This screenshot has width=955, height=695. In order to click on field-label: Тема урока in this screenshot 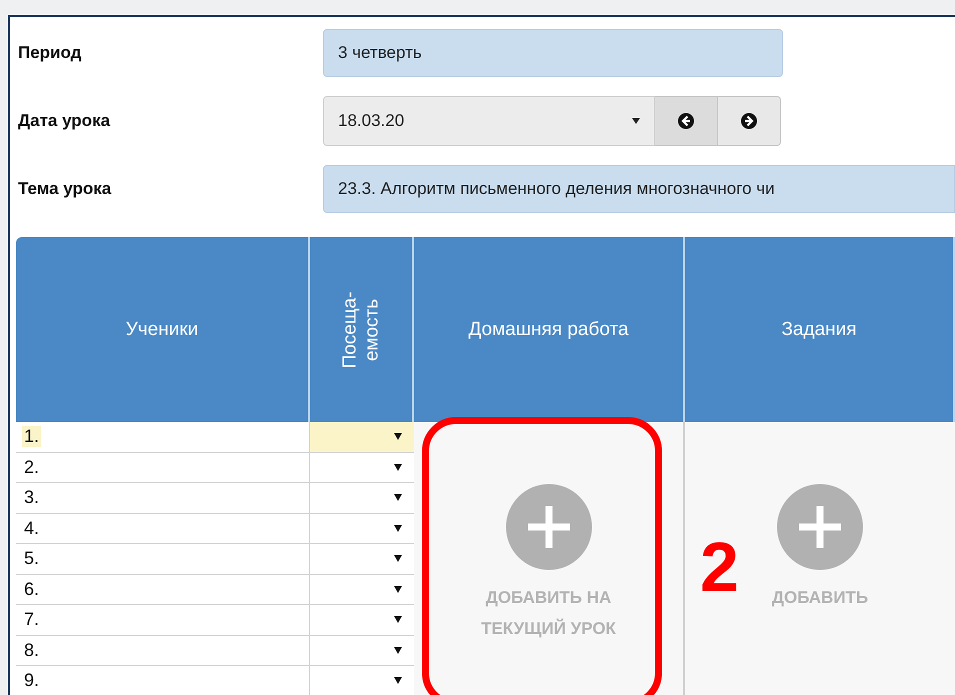, I will do `click(64, 189)`.